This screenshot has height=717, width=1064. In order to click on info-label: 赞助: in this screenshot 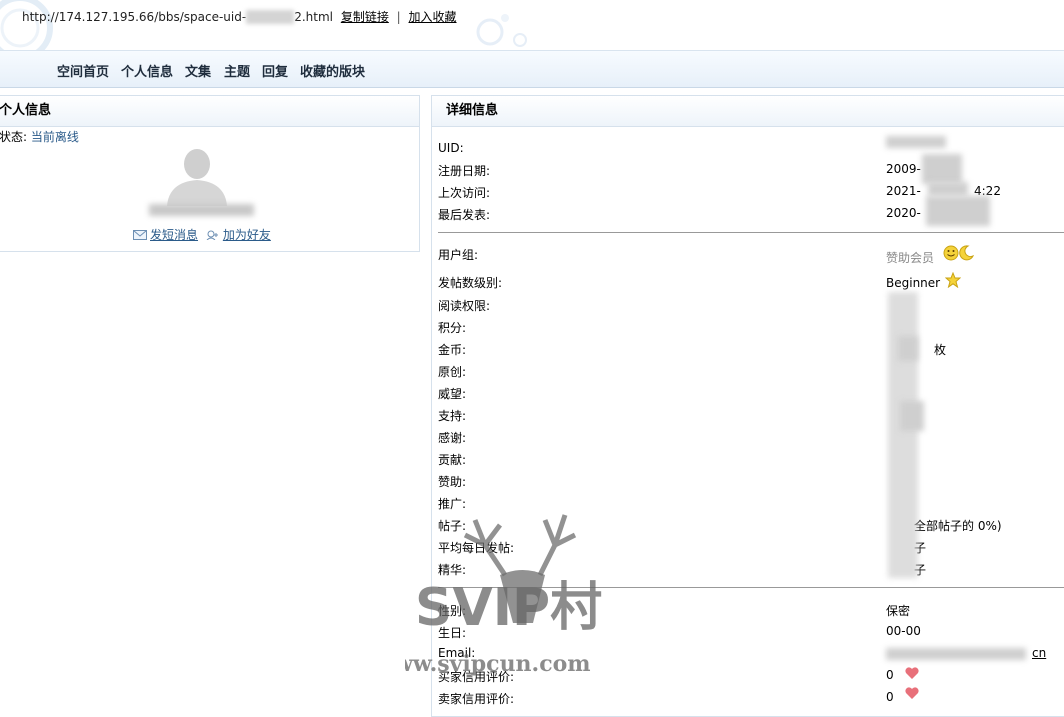, I will do `click(452, 482)`.